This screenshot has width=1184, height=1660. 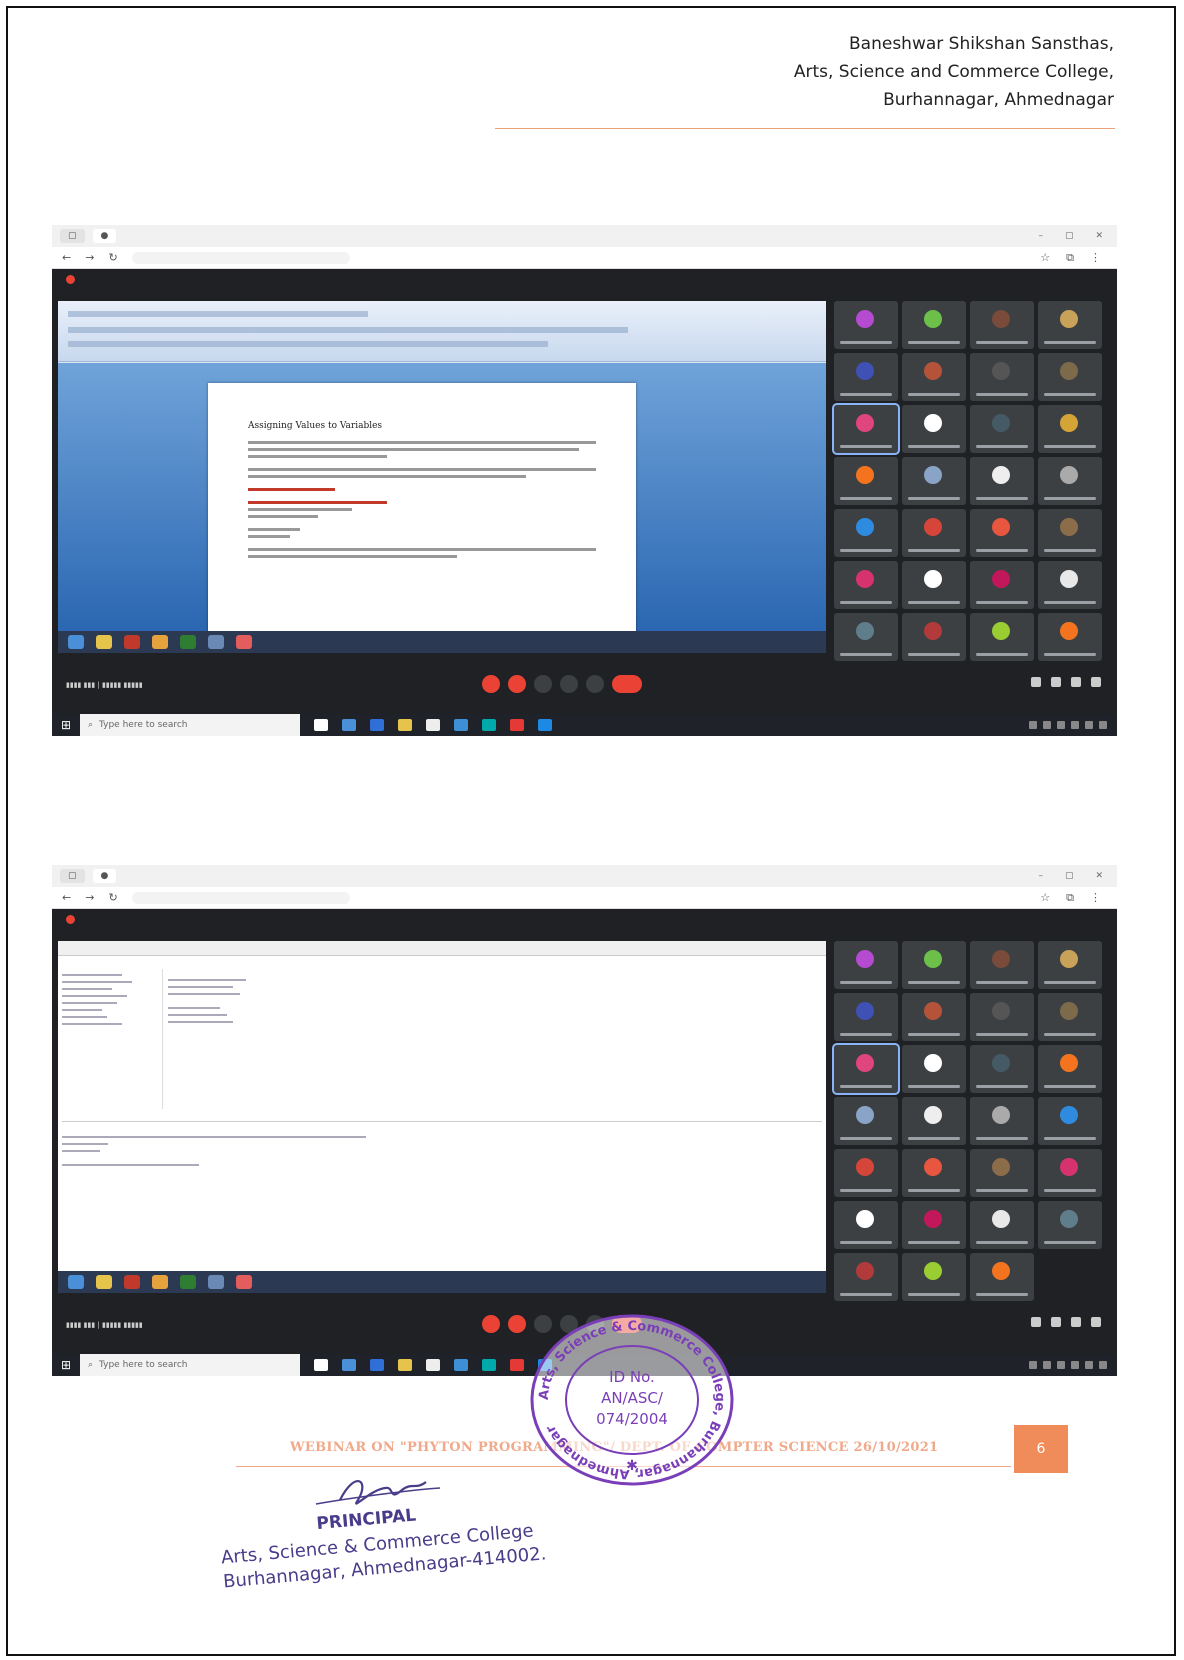 What do you see at coordinates (493, 1039) in the screenshot?
I see `ide-editor` at bounding box center [493, 1039].